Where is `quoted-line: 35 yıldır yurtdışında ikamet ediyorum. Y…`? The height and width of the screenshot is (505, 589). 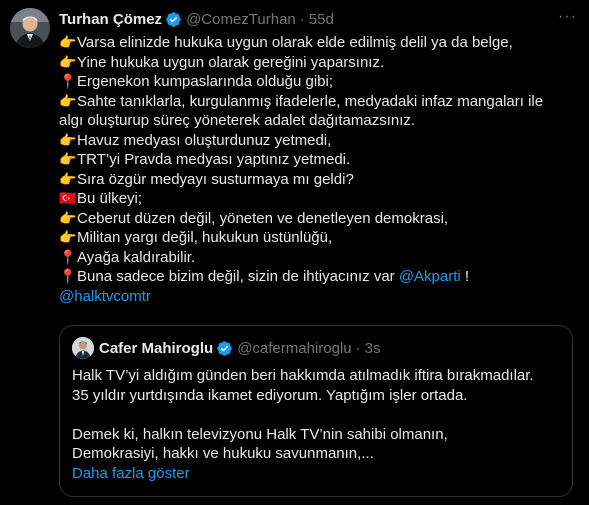 quoted-line: 35 yıldır yurtdışında ikamet ediyorum. Y… is located at coordinates (270, 395).